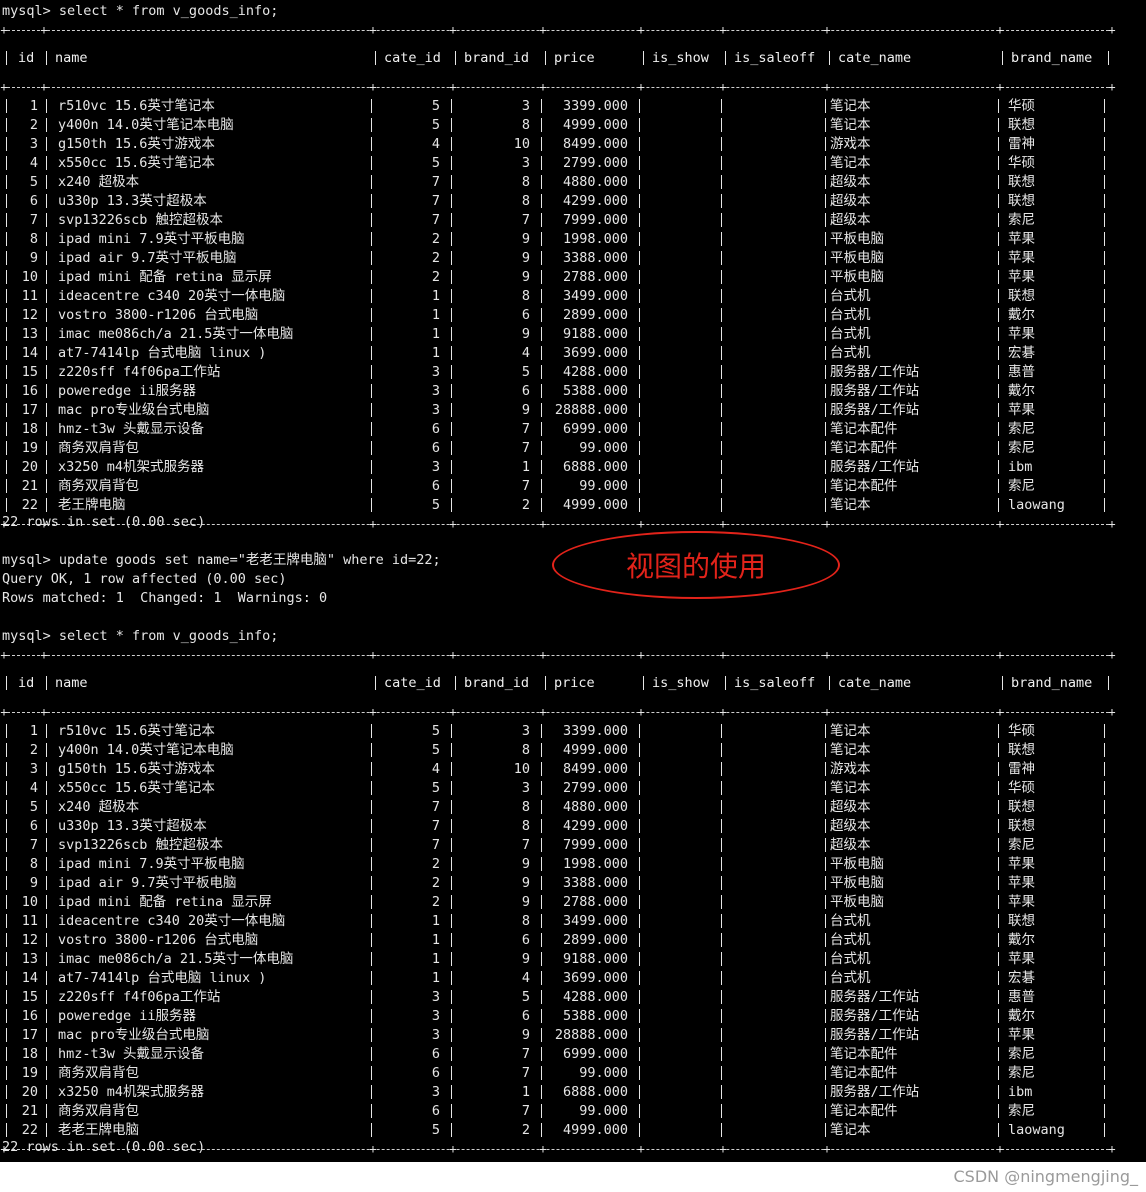  I want to click on cell-brand-id: 1, so click(525, 1092).